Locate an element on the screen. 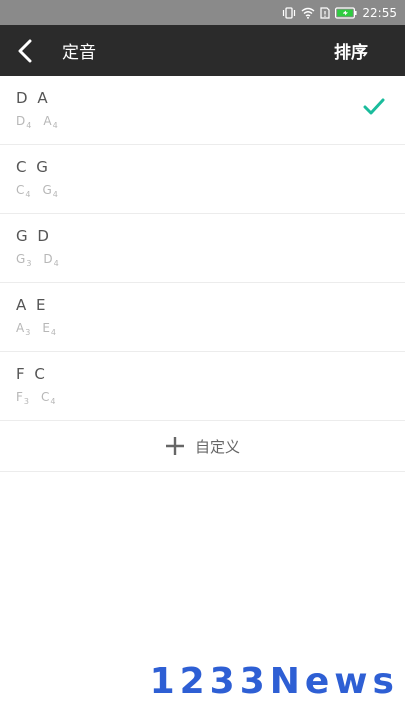  note-label: A4 is located at coordinates (50, 122).